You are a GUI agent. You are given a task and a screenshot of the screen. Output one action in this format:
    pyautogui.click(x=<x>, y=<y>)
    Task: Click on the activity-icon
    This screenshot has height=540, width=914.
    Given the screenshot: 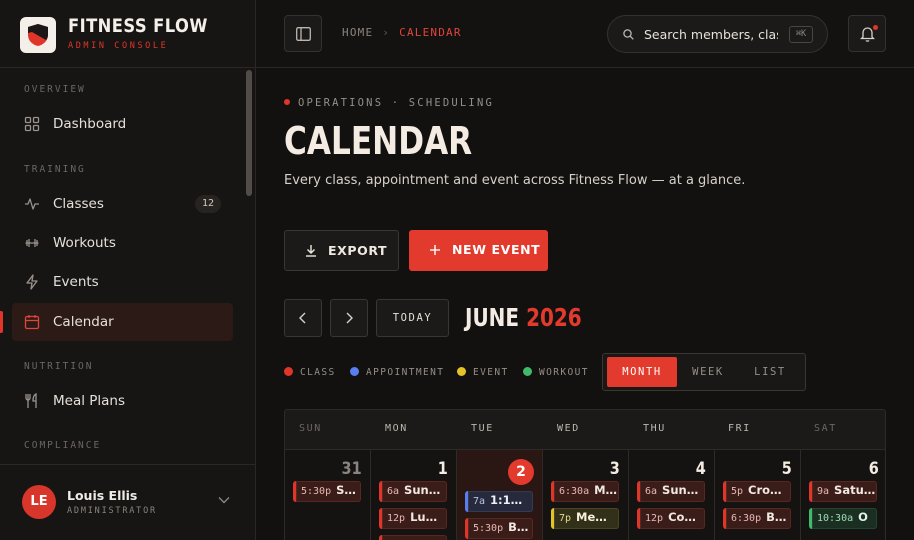 What is the action you would take?
    pyautogui.click(x=32, y=204)
    